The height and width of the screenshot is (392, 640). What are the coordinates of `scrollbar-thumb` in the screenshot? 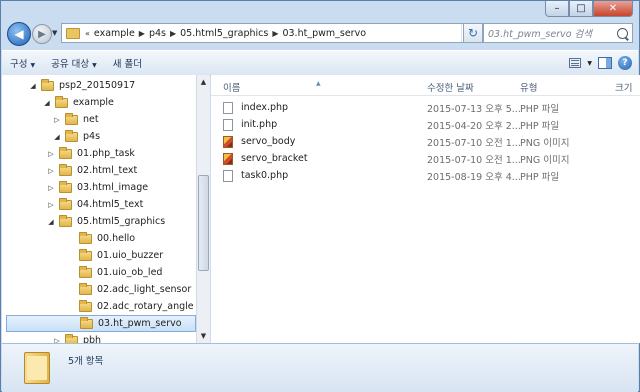 It's located at (203, 223).